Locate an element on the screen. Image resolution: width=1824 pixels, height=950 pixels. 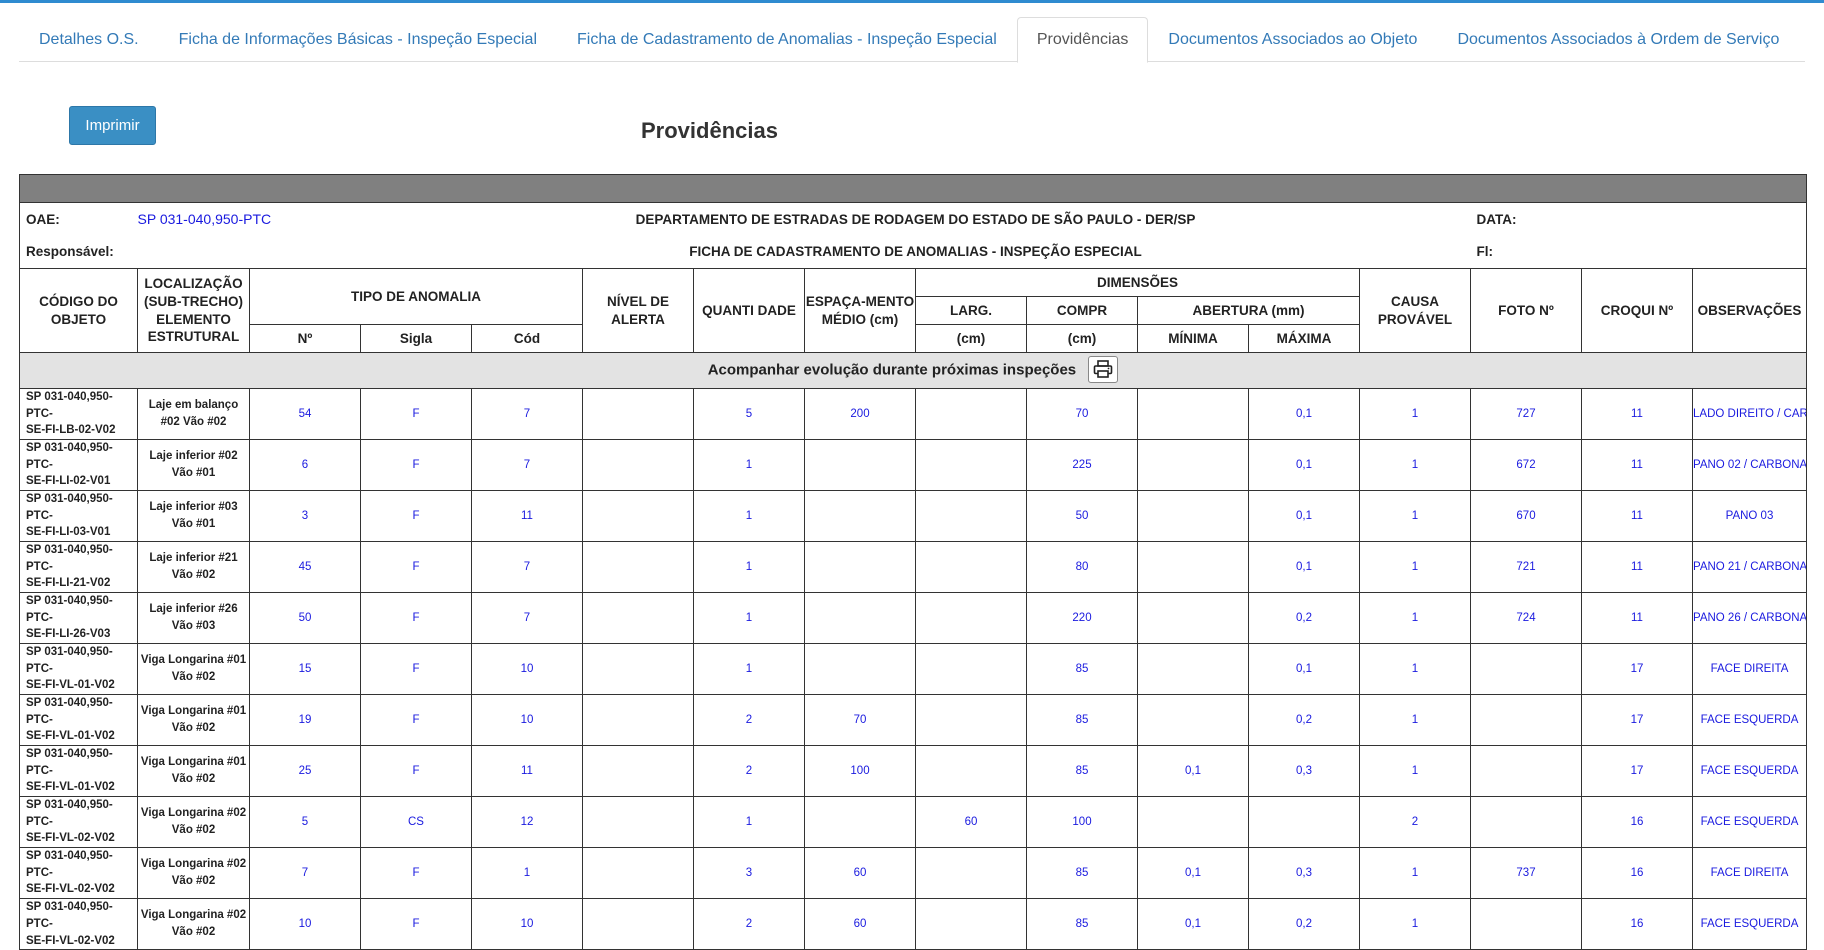
tab-providencias: Providências is located at coordinates (1082, 40).